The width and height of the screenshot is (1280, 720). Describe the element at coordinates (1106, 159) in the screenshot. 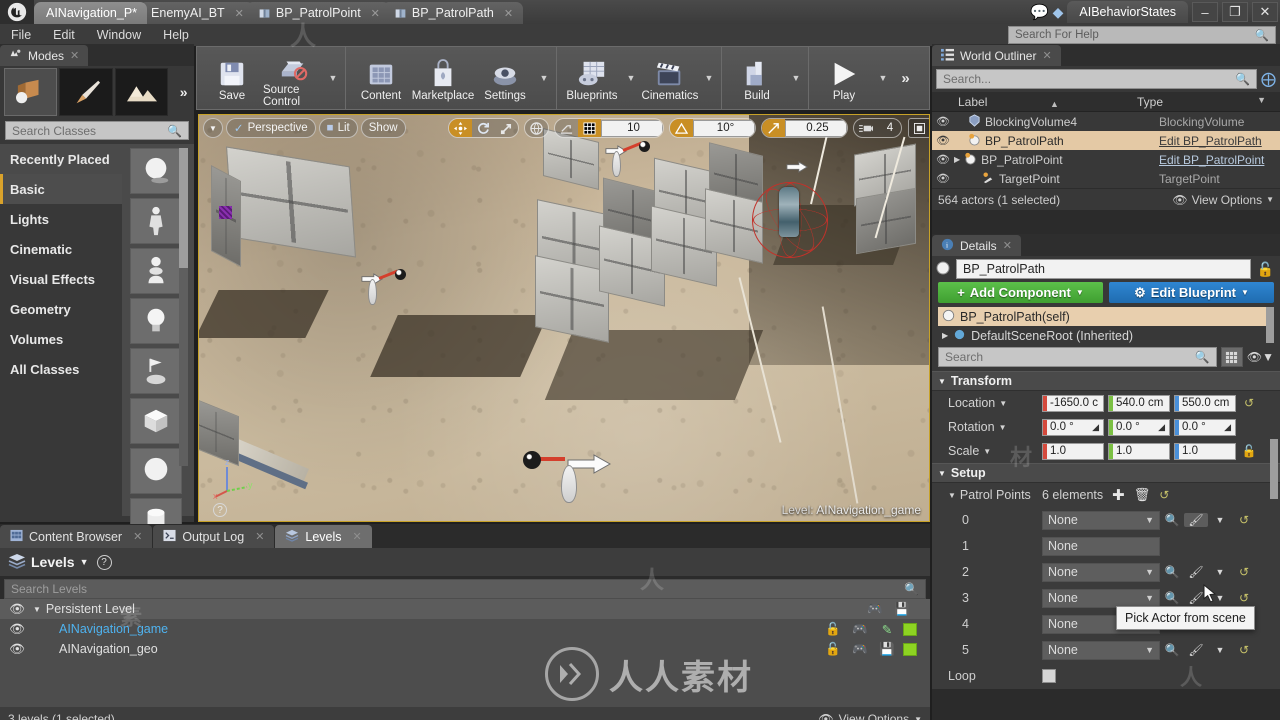

I see `outliner-row-bp-patrolpoint: 👁 ▶ BP_PatrolPoint Edit BP_PatrolPoint` at that location.